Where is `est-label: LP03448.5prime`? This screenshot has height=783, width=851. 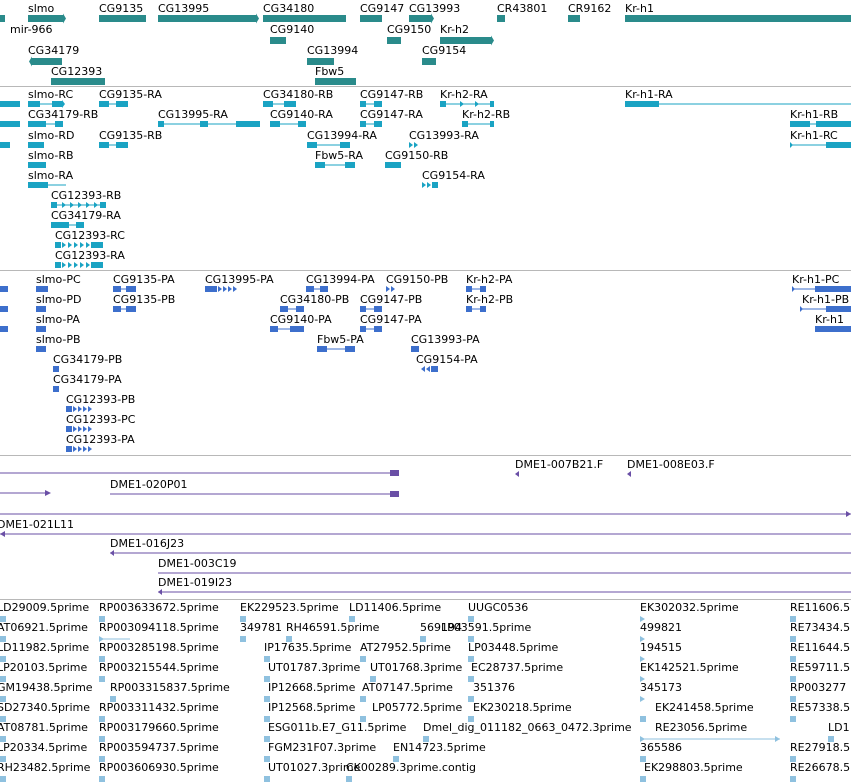 est-label: LP03448.5prime is located at coordinates (513, 647).